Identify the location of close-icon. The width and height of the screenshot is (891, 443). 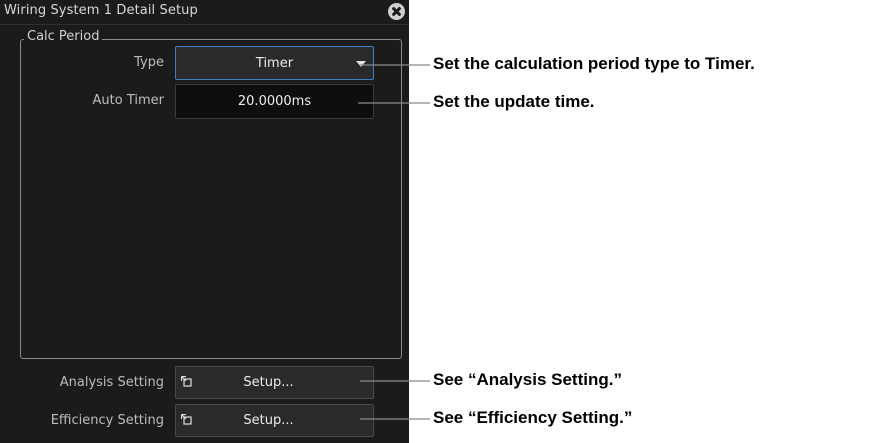
(396, 11).